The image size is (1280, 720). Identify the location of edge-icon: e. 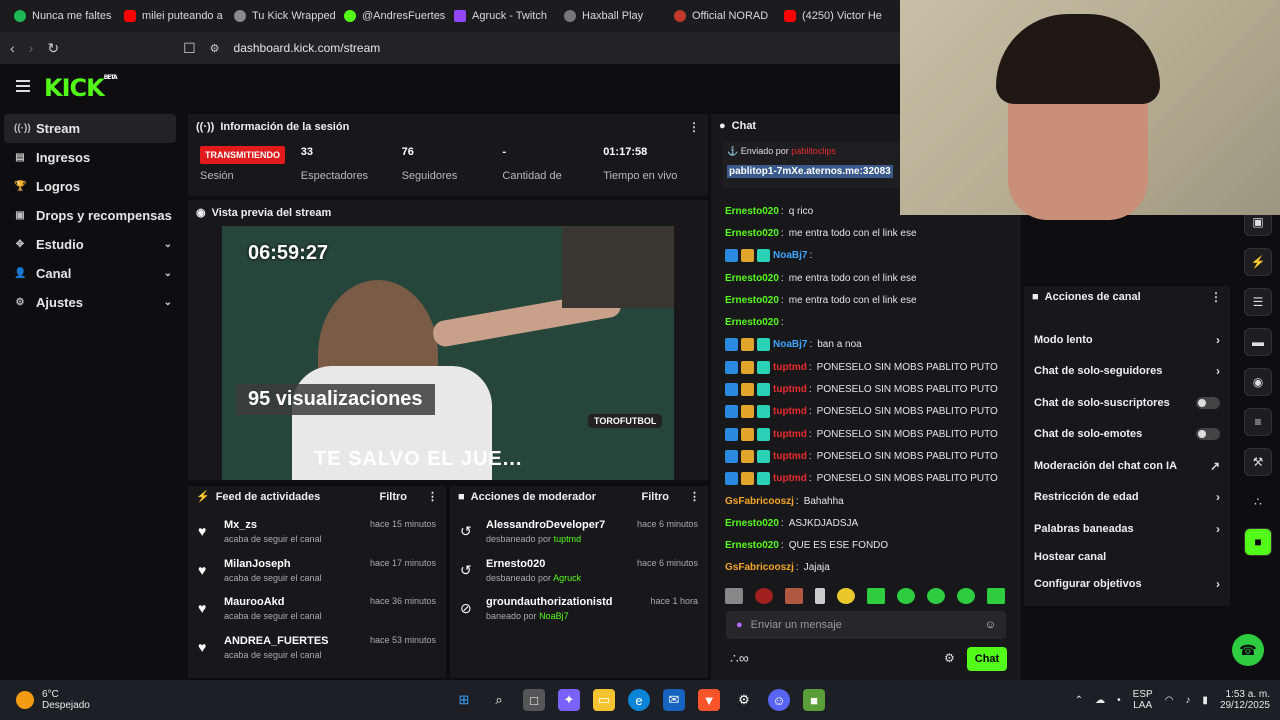
(639, 700).